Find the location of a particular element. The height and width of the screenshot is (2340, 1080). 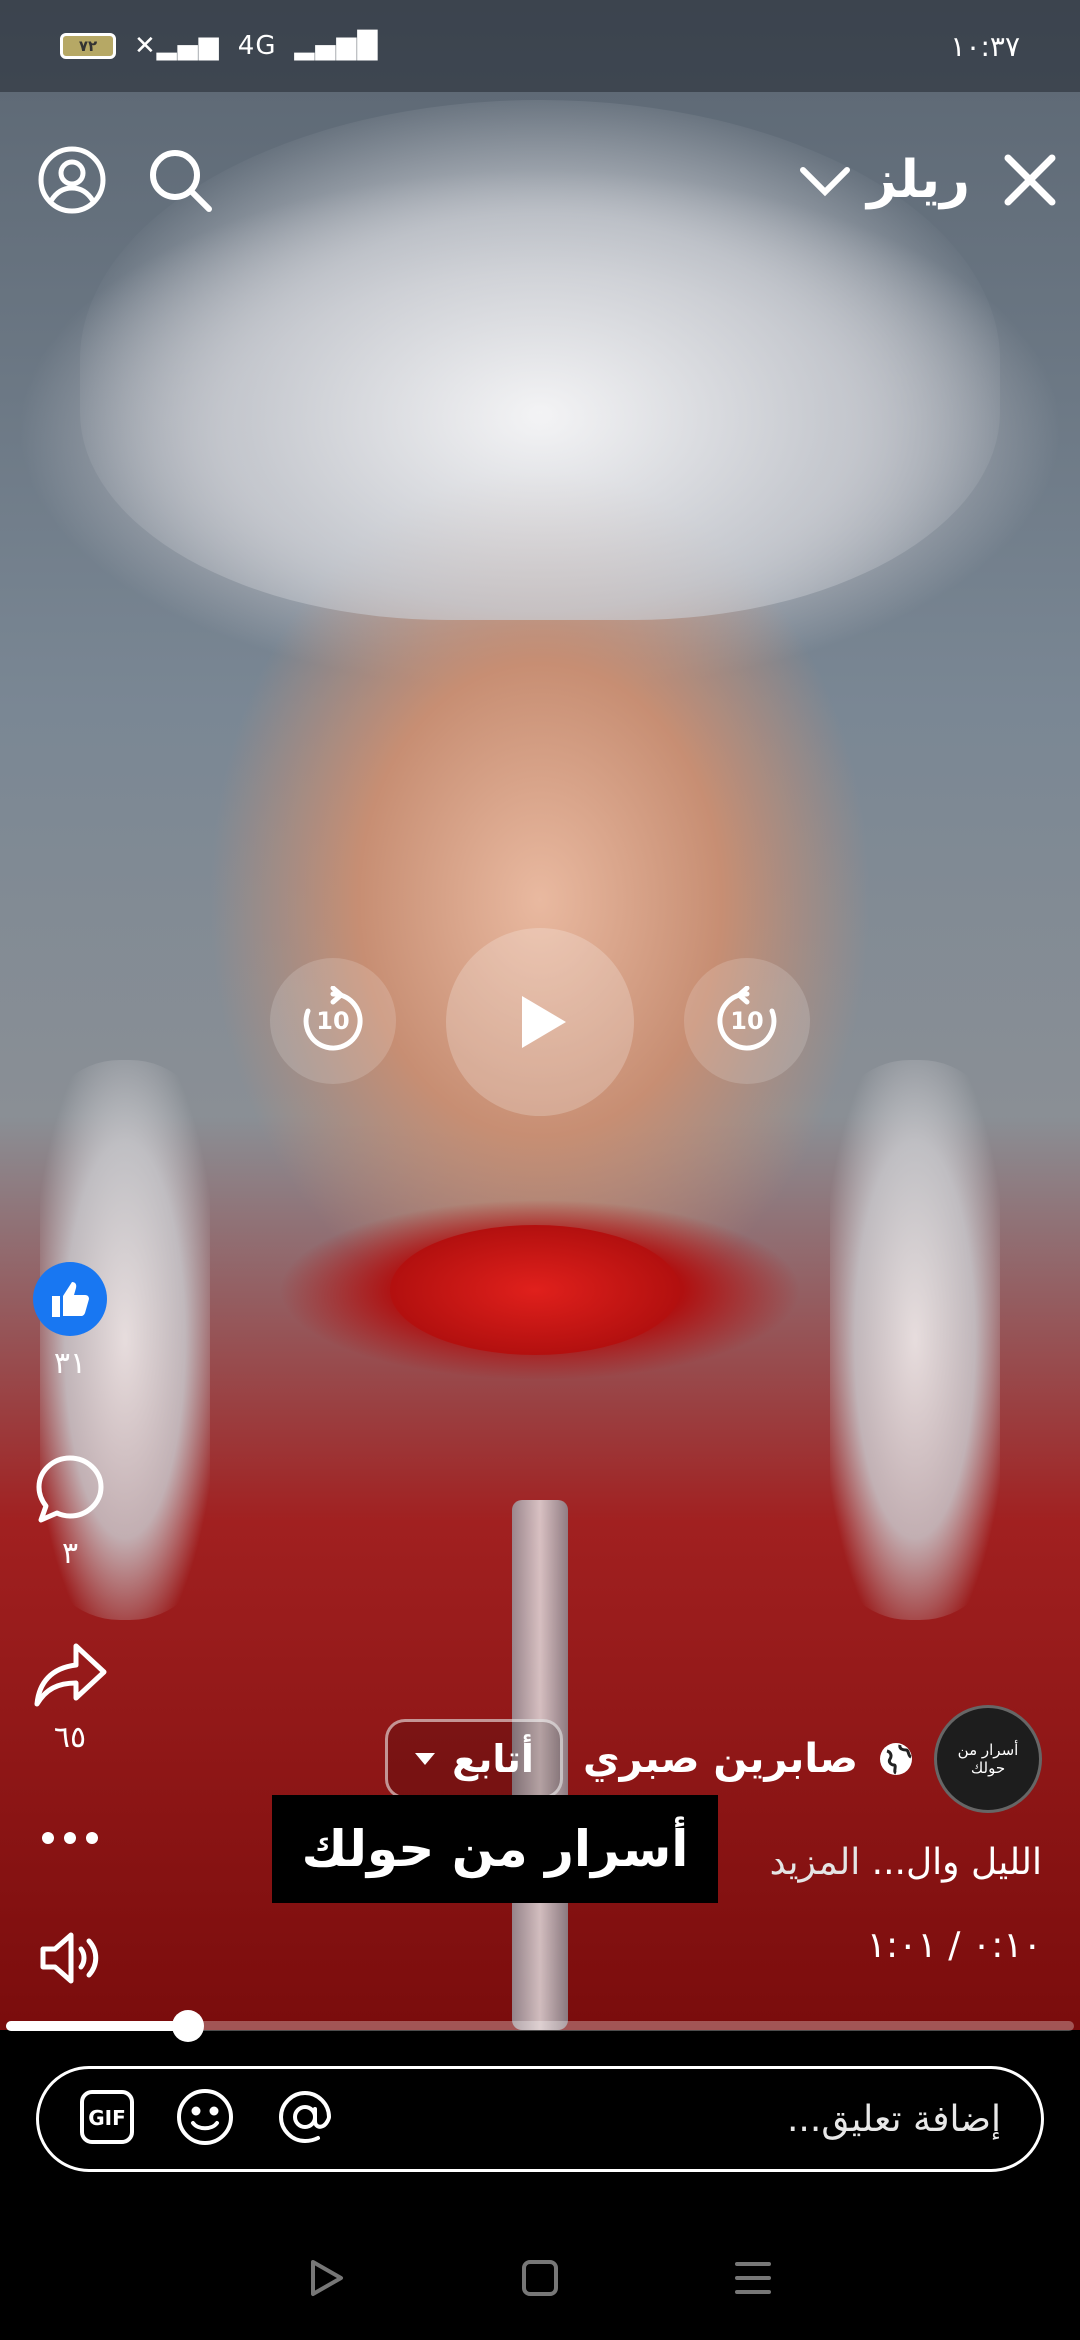

sound-button is located at coordinates (70, 1958).